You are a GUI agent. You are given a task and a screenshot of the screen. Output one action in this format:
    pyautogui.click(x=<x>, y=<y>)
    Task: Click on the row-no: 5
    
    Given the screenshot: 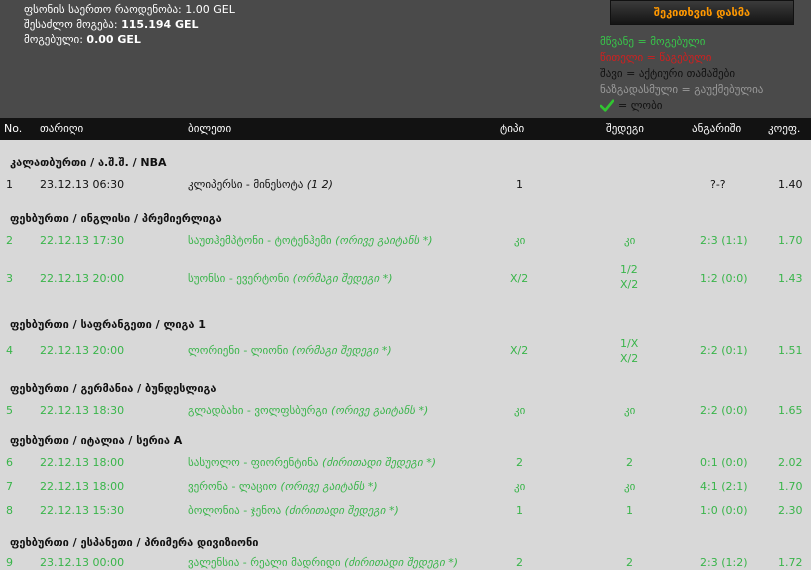 What is the action you would take?
    pyautogui.click(x=9, y=410)
    